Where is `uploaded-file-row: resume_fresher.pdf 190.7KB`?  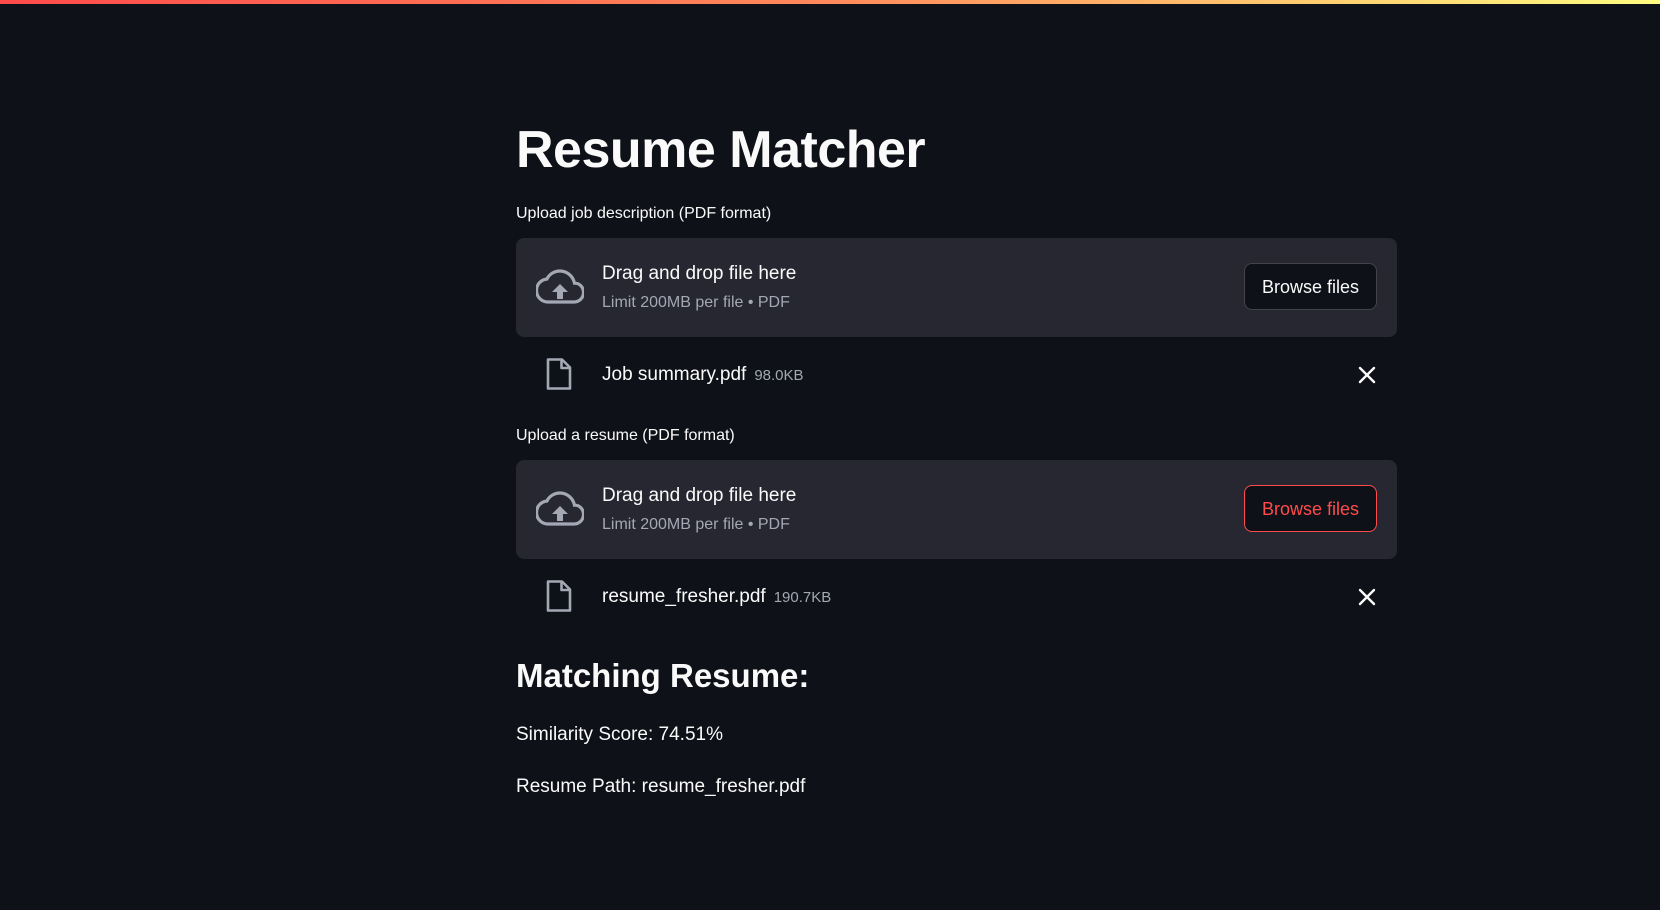 uploaded-file-row: resume_fresher.pdf 190.7KB is located at coordinates (956, 597).